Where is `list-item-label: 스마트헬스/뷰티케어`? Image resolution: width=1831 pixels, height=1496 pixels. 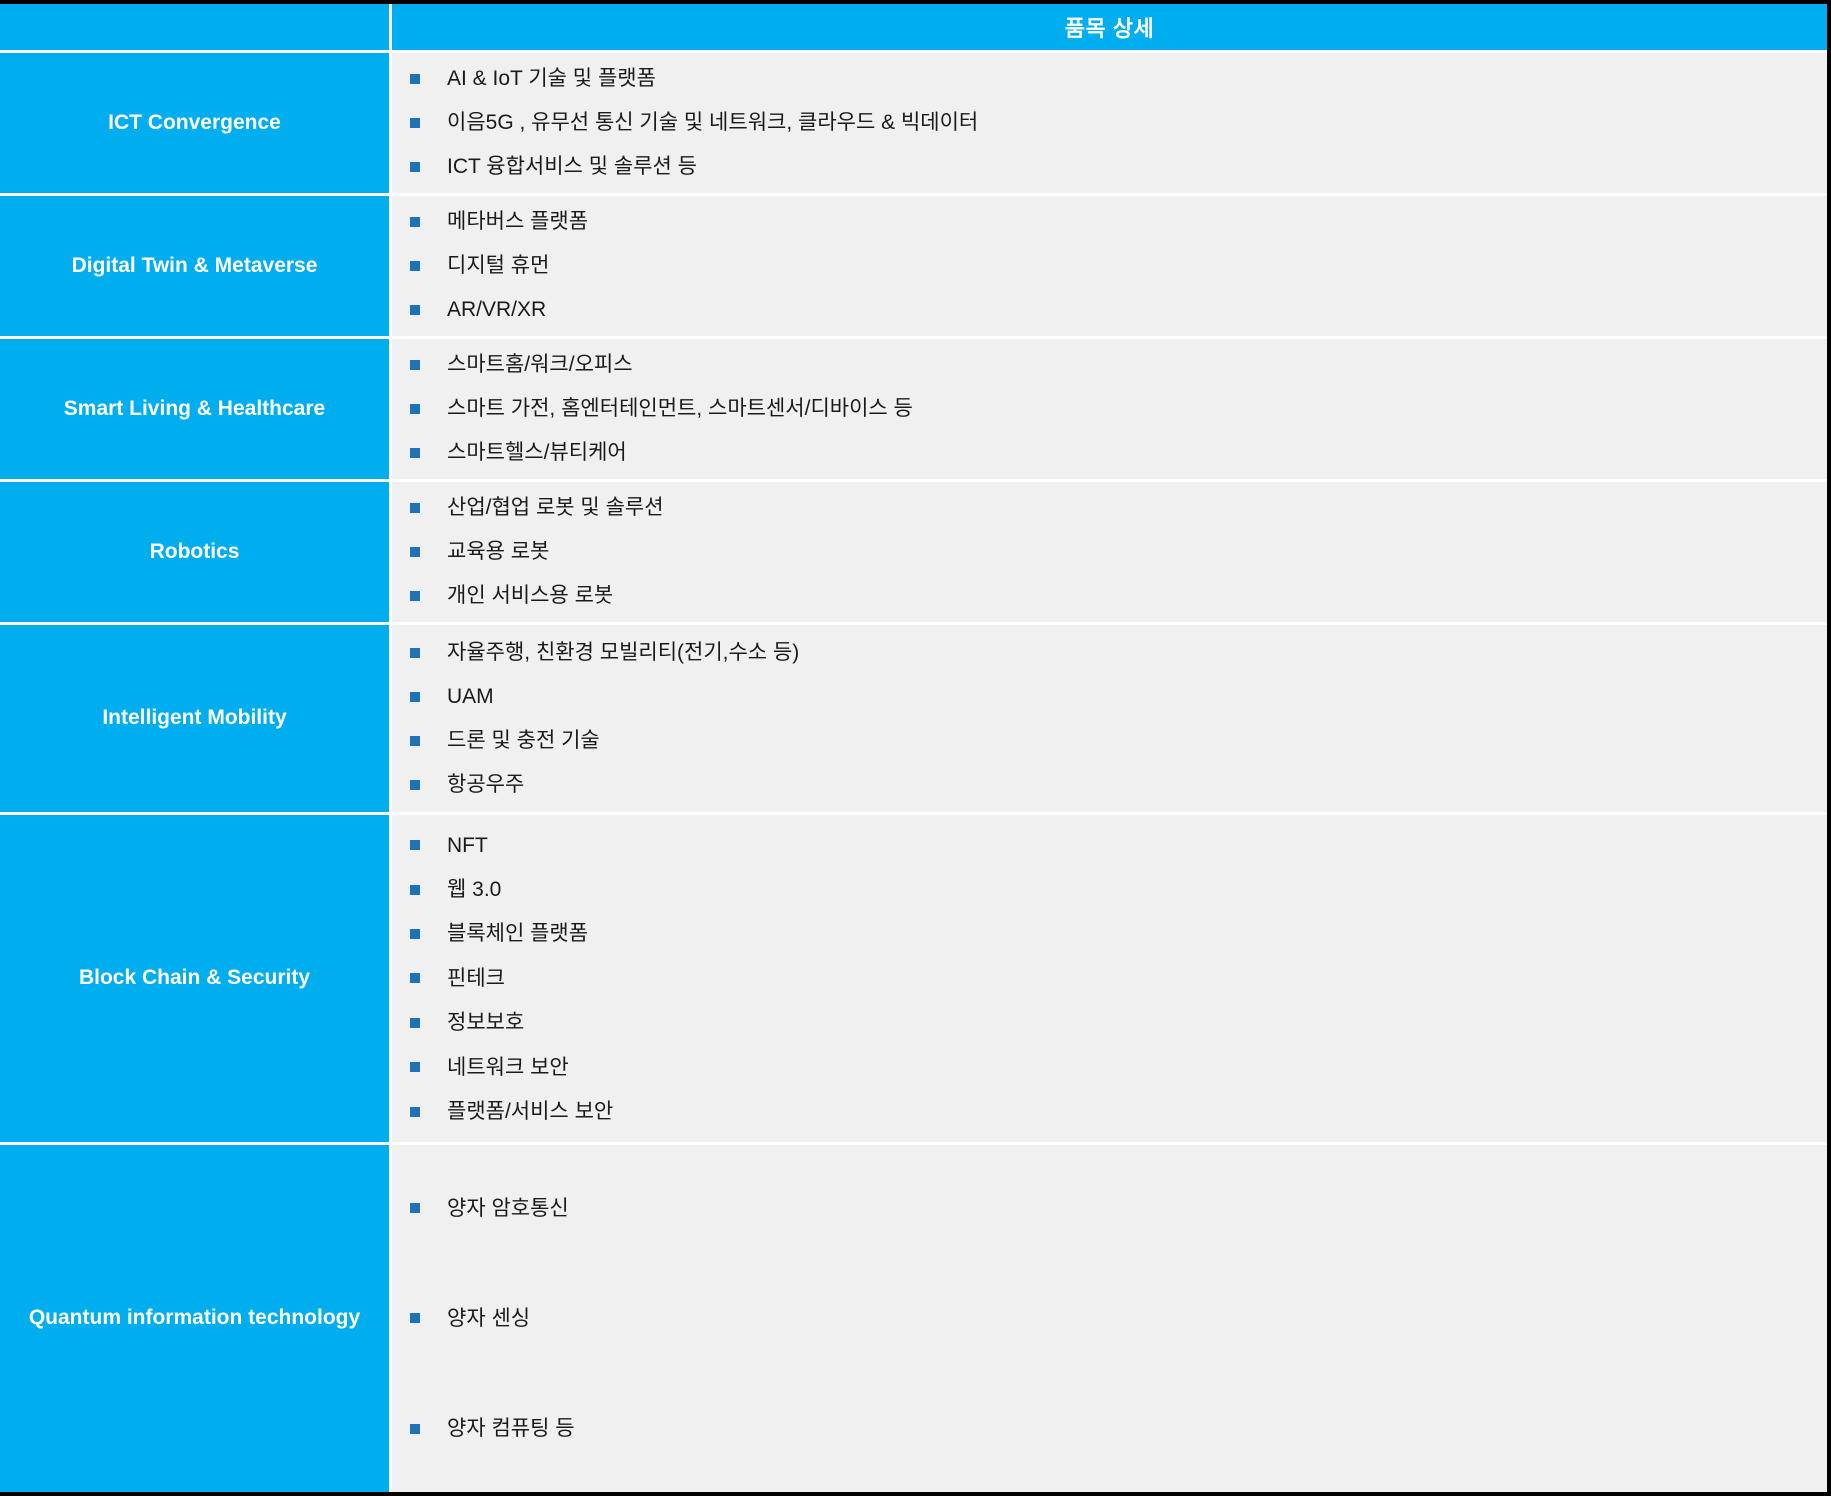 list-item-label: 스마트헬스/뷰티케어 is located at coordinates (537, 453).